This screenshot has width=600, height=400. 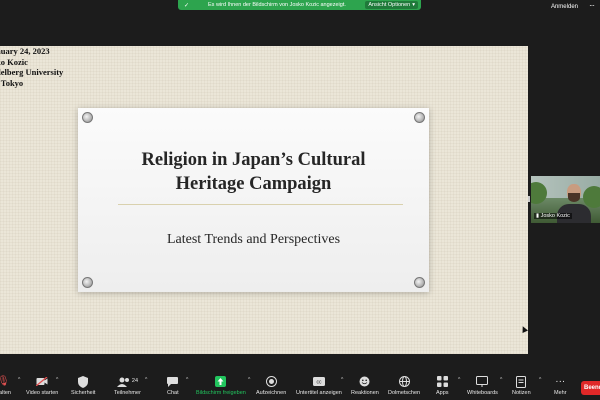 What do you see at coordinates (319, 393) in the screenshot?
I see `captions-label: Untertitel anzeigen` at bounding box center [319, 393].